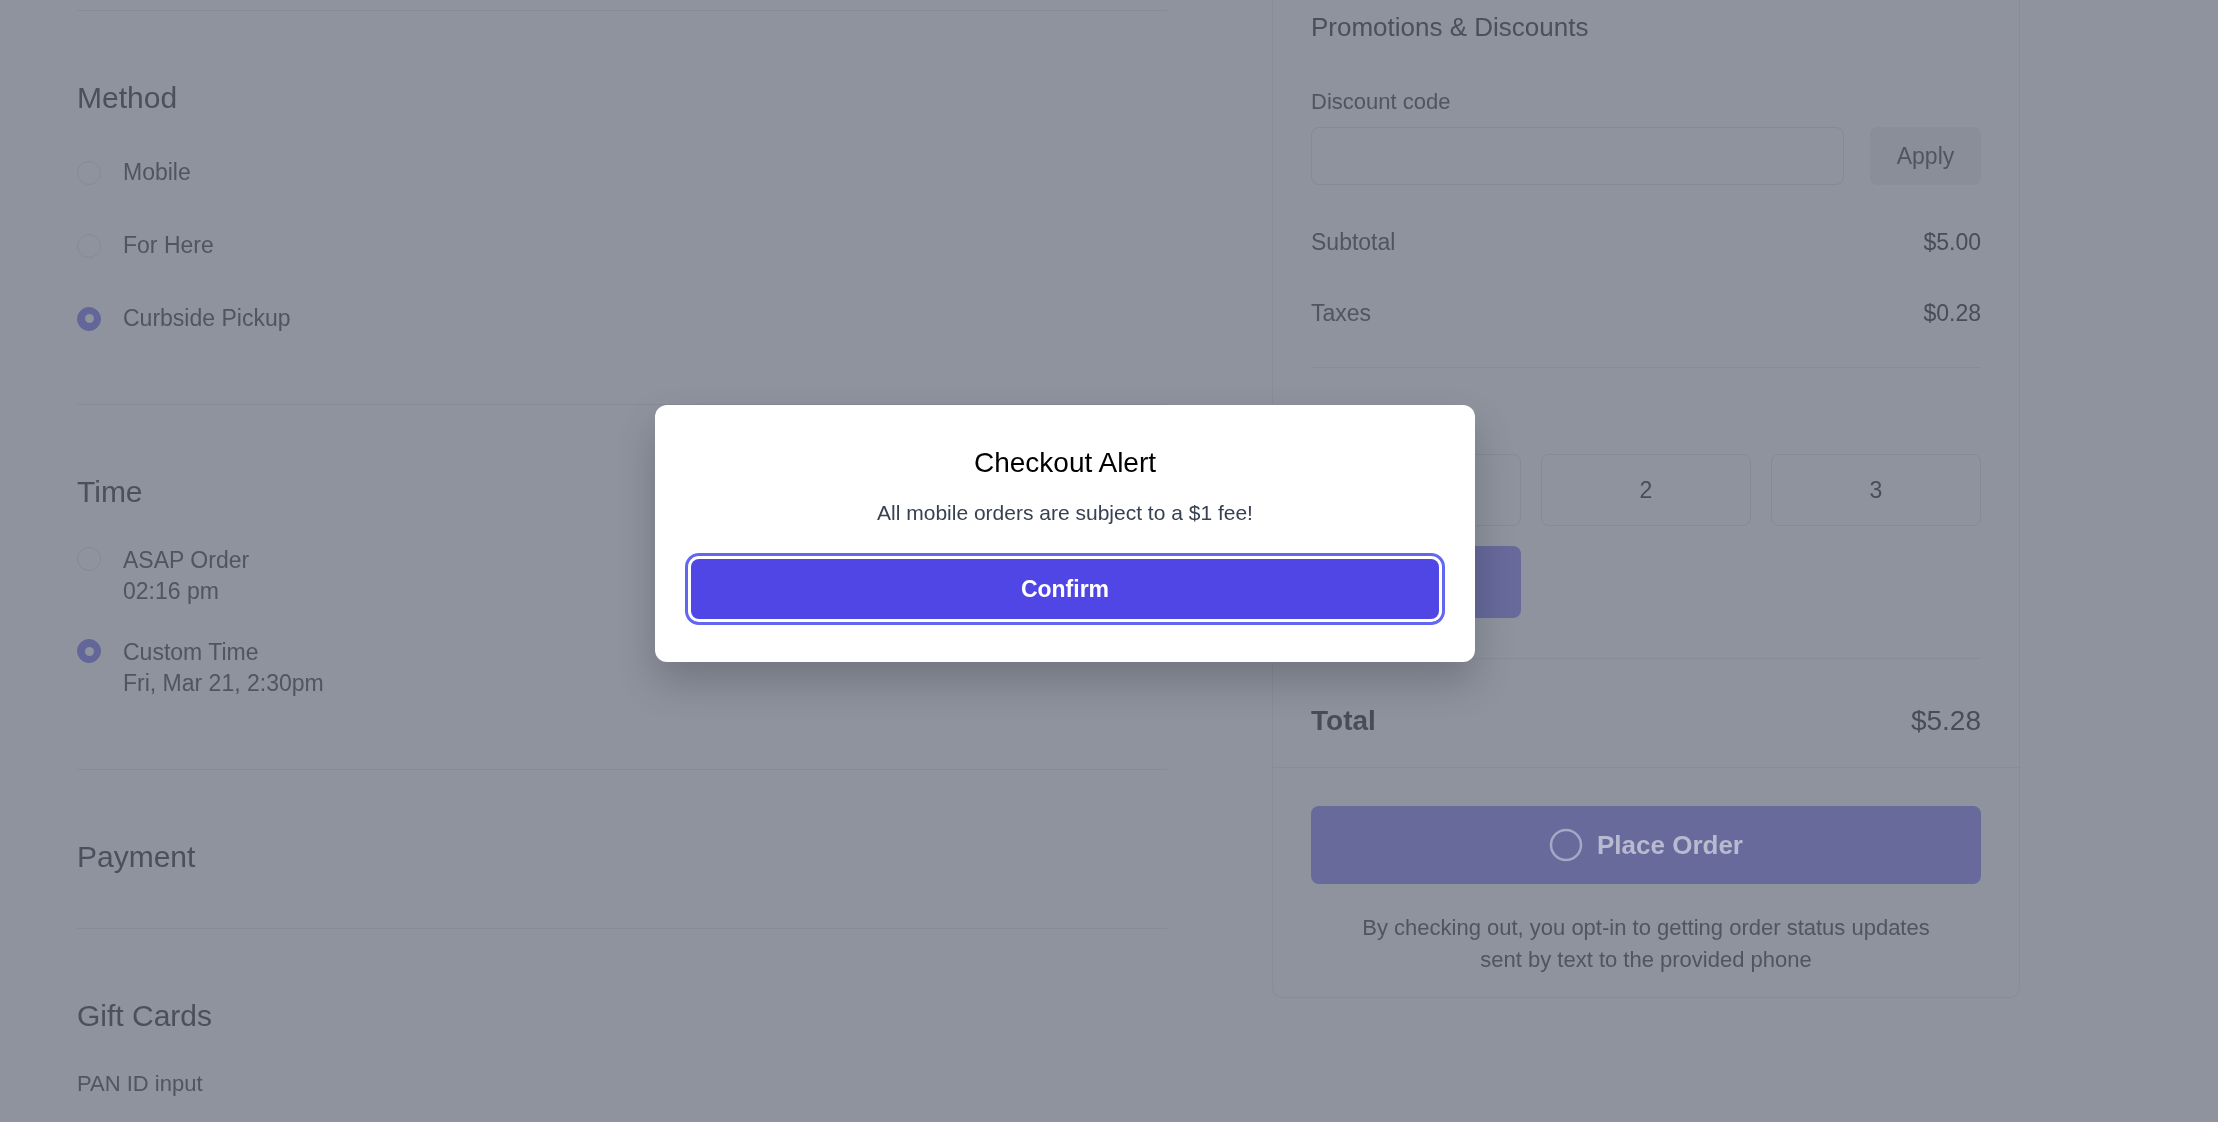 This screenshot has height=1122, width=2218. What do you see at coordinates (145, 1016) in the screenshot?
I see `section-heading: Gift Cards` at bounding box center [145, 1016].